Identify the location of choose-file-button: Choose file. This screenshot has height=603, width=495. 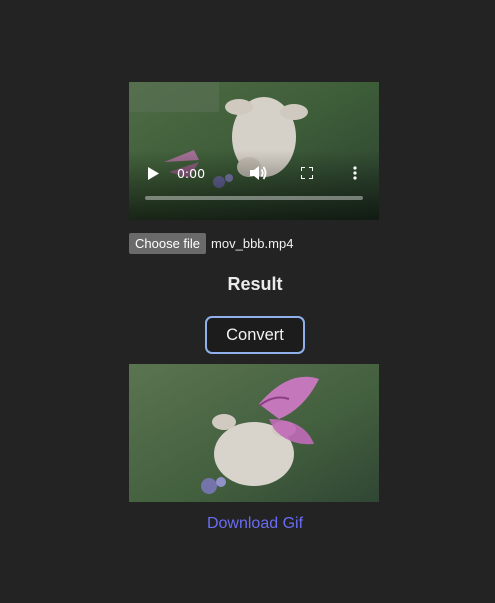
(168, 243).